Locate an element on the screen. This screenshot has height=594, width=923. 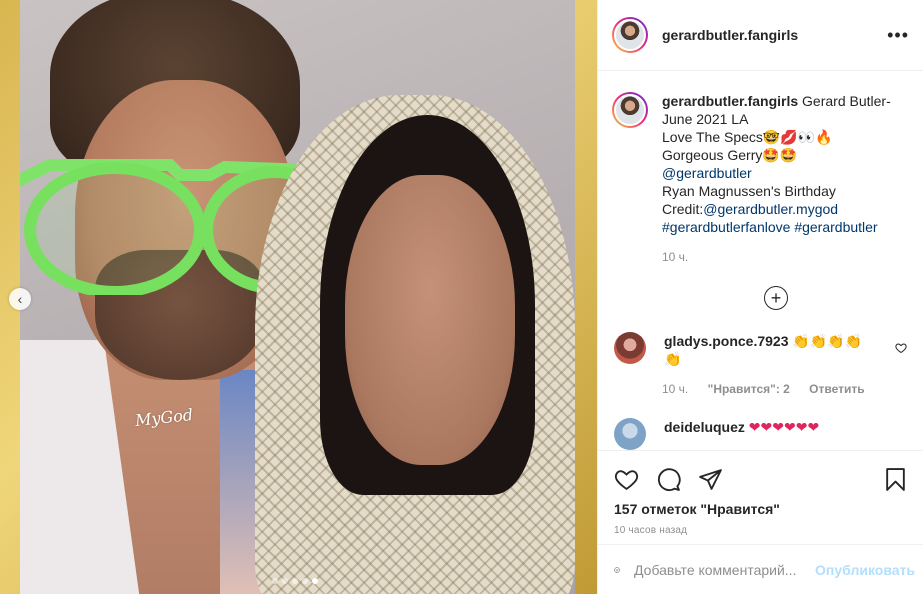
caption-avatar-ring is located at coordinates (630, 110).